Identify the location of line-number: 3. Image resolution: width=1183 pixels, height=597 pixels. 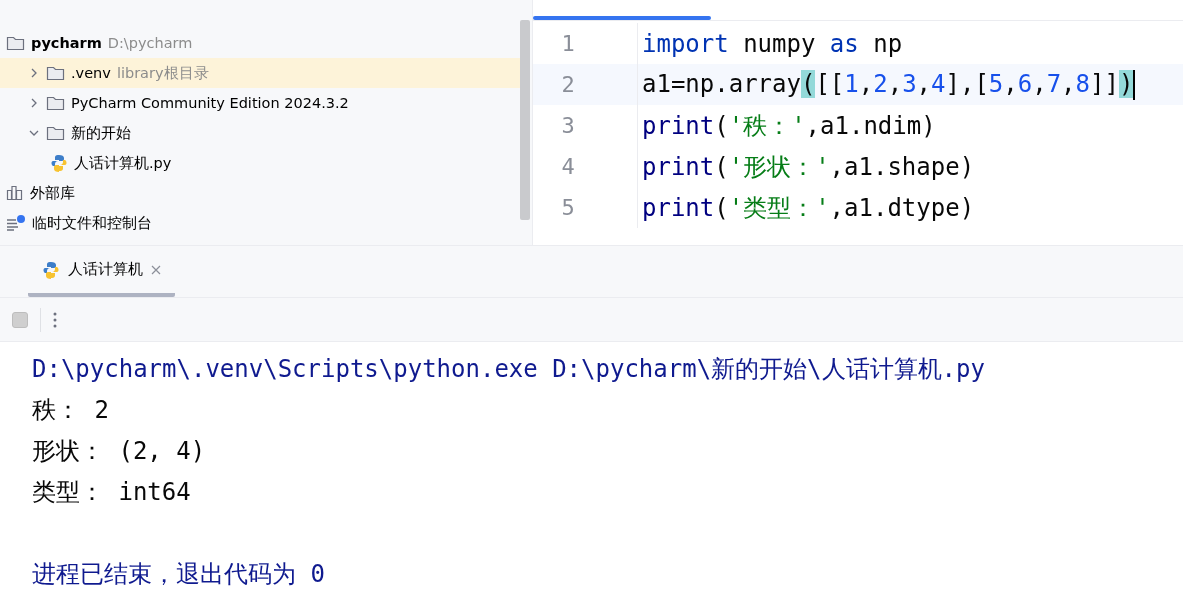
(568, 125).